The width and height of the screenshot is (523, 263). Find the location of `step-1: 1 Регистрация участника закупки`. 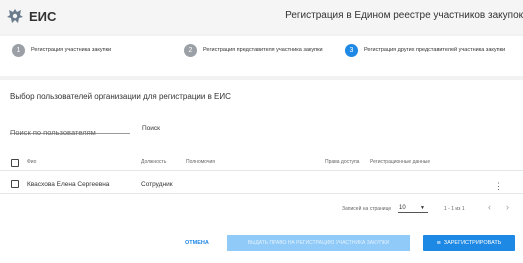

step-1: 1 Регистрация участника закупки is located at coordinates (61, 50).